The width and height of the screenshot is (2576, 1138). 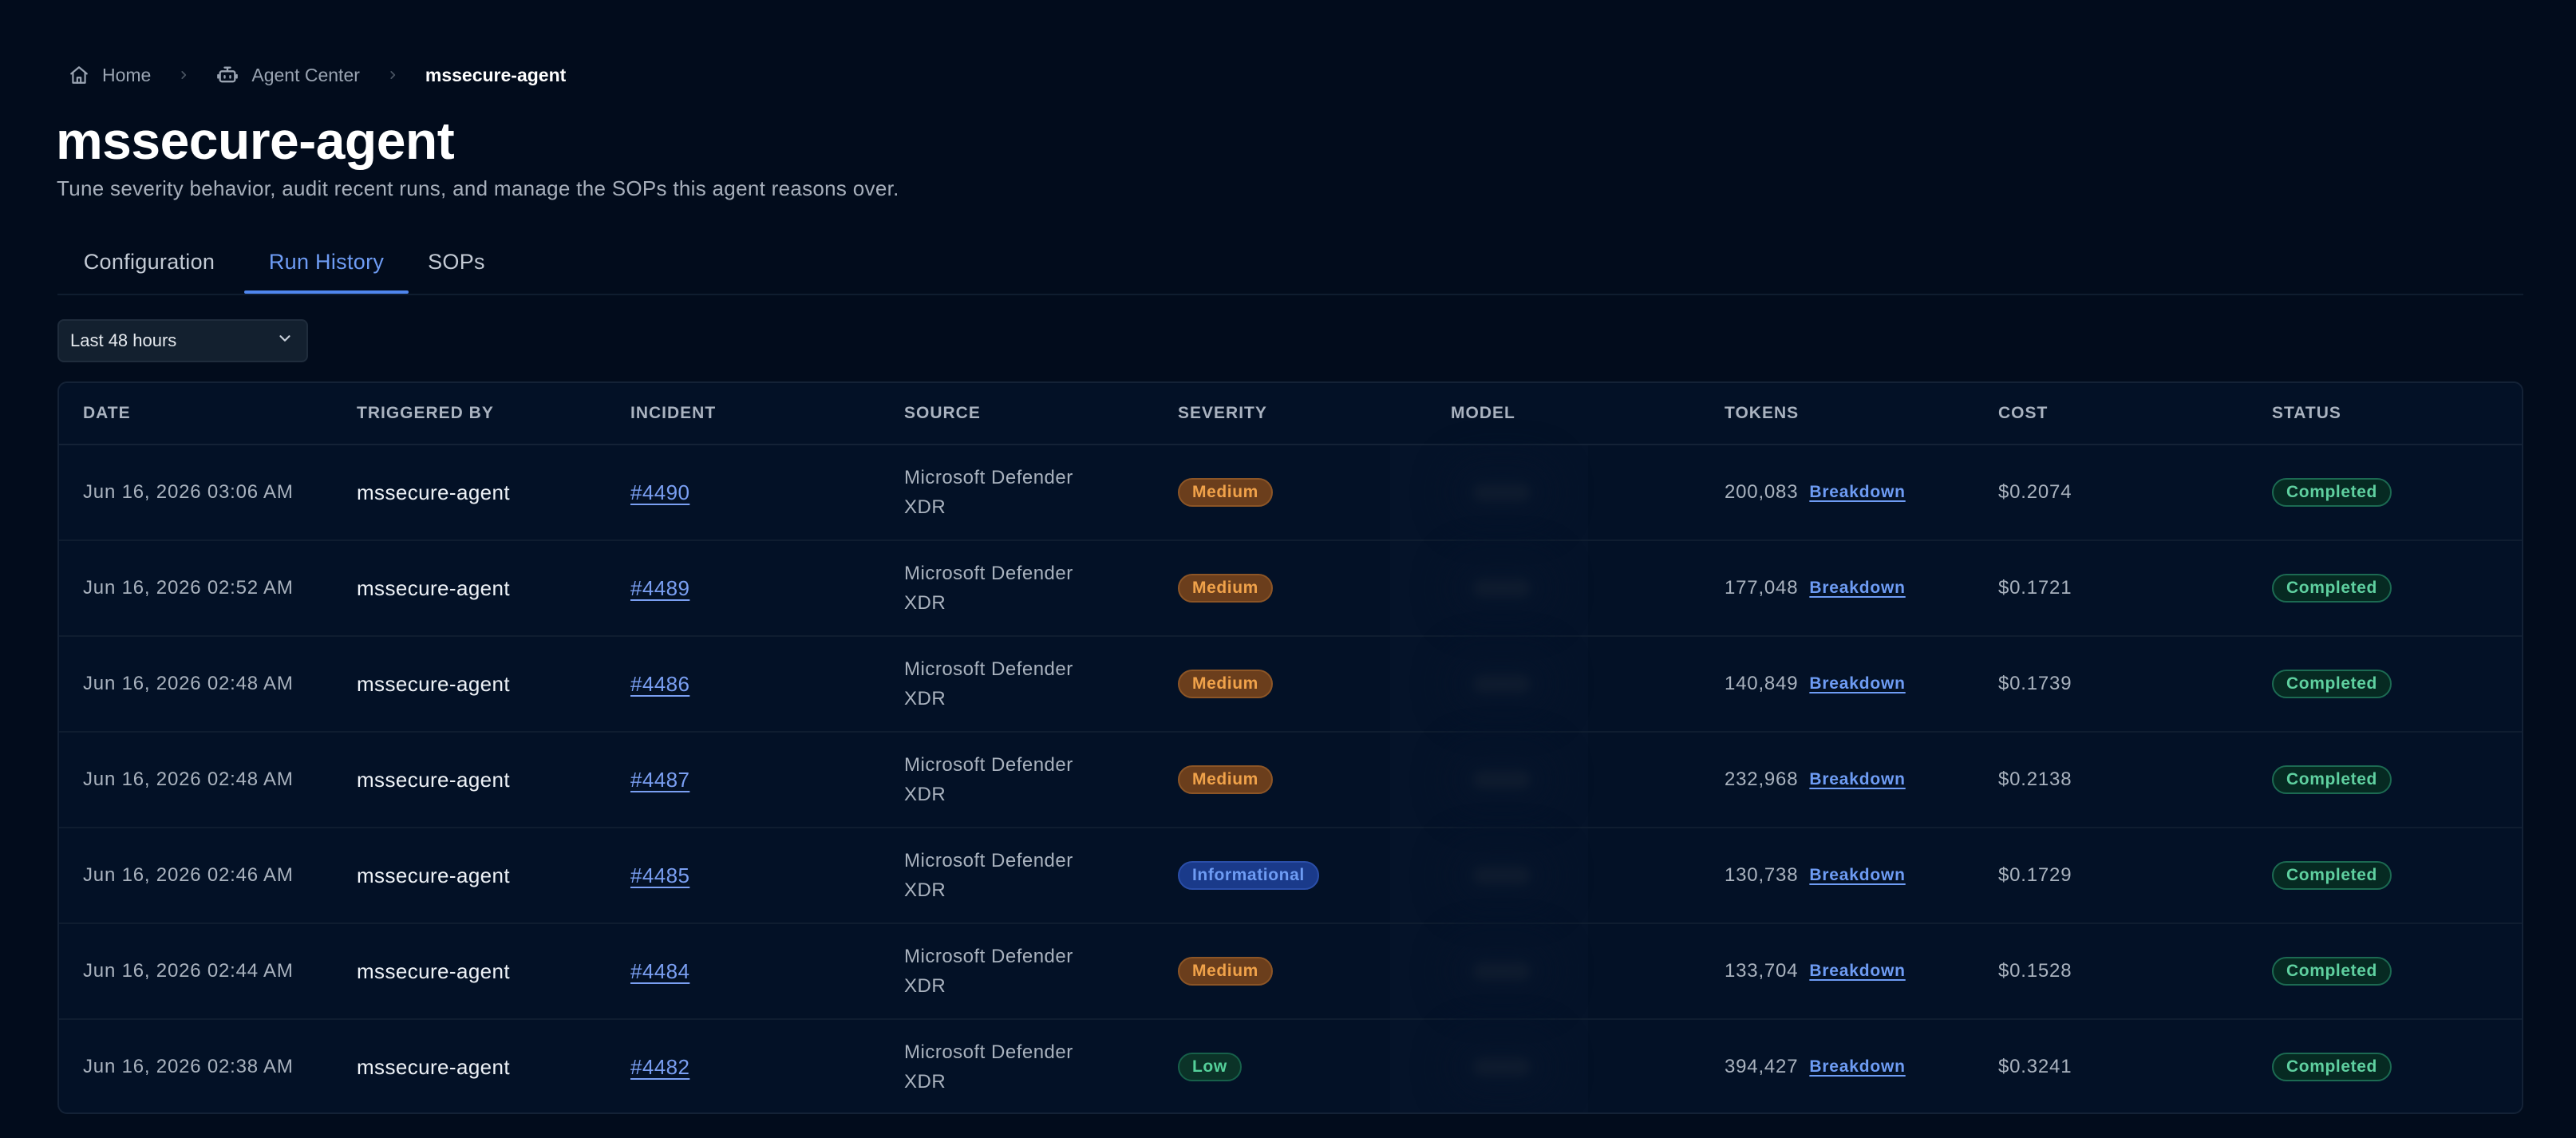 I want to click on incident-cell: #4490, so click(x=659, y=492).